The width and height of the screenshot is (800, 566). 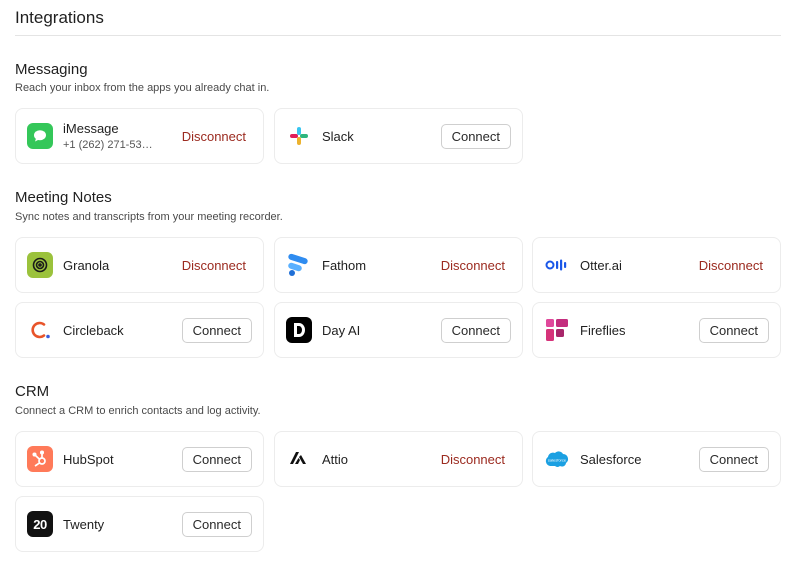 What do you see at coordinates (84, 524) in the screenshot?
I see `integration-name: Twenty` at bounding box center [84, 524].